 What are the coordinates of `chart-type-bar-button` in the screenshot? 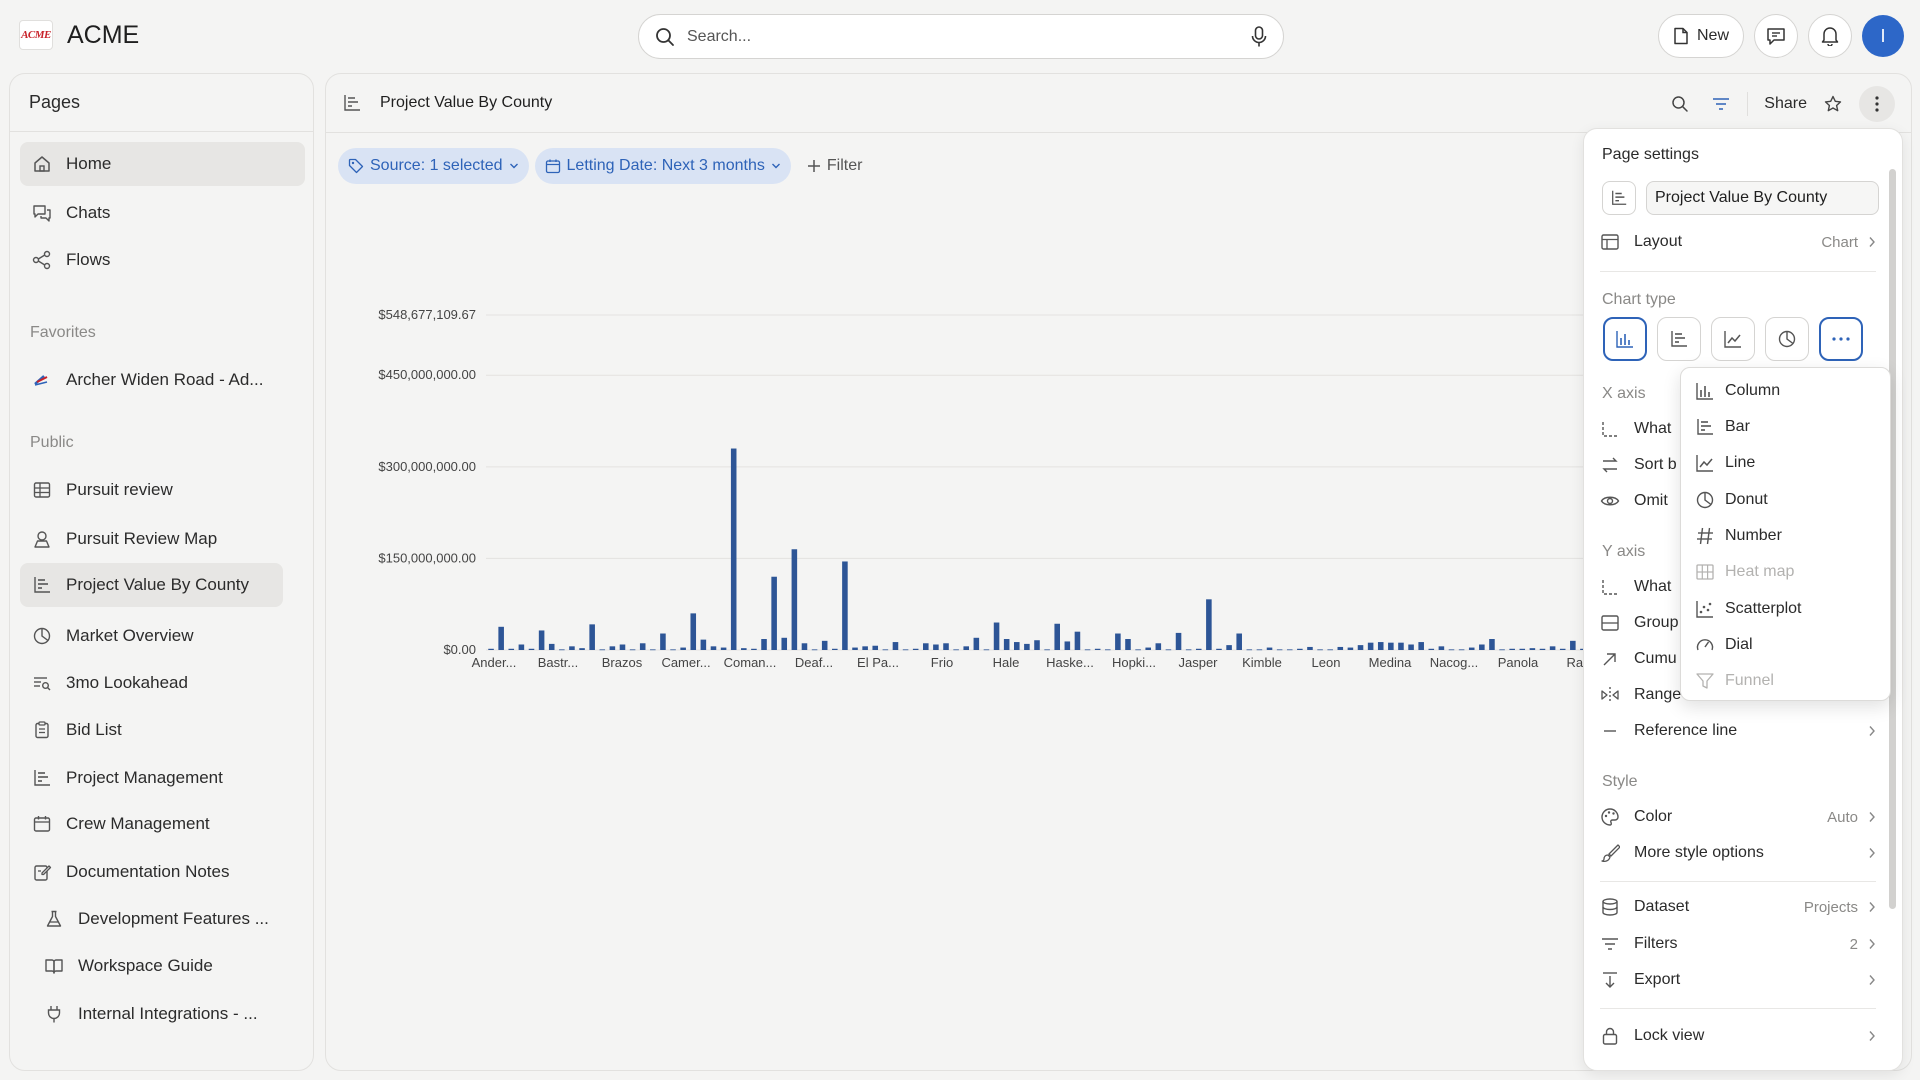 It's located at (1679, 339).